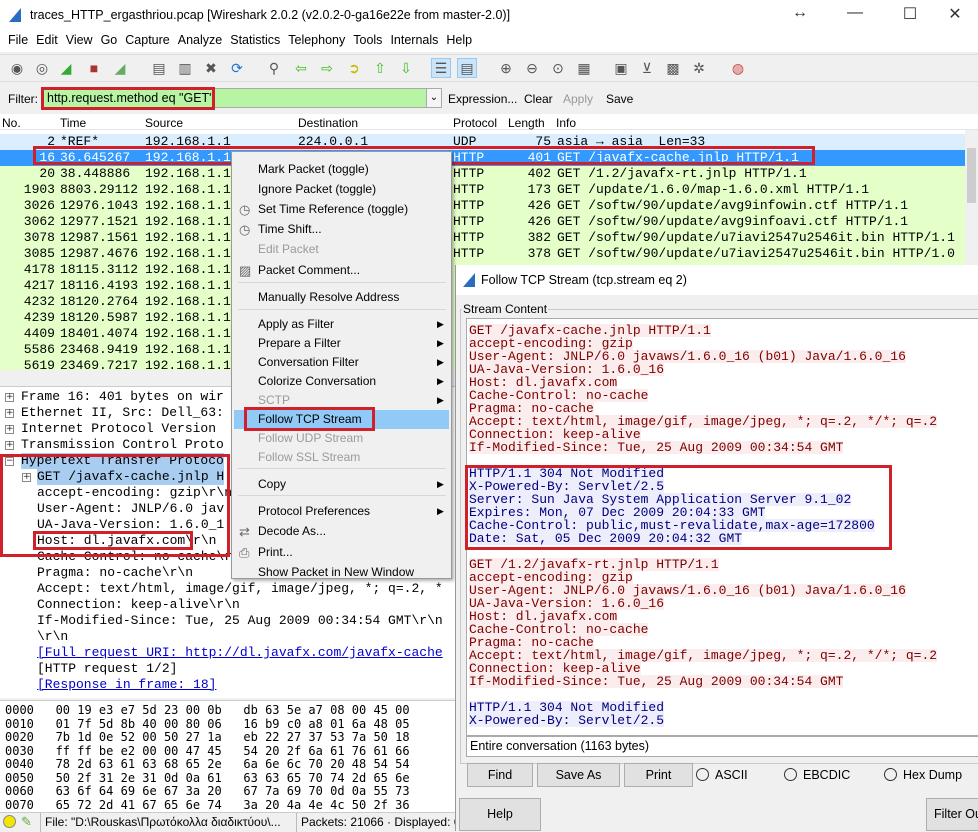 This screenshot has width=978, height=832. Describe the element at coordinates (17, 68) in the screenshot. I see `interface-list-icon: ◉` at that location.